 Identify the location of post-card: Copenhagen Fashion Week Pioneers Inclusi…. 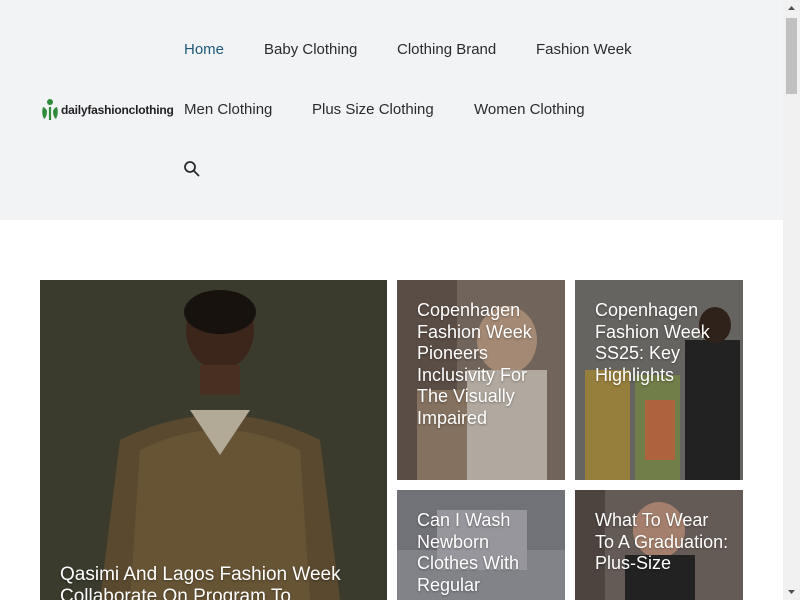
(481, 380).